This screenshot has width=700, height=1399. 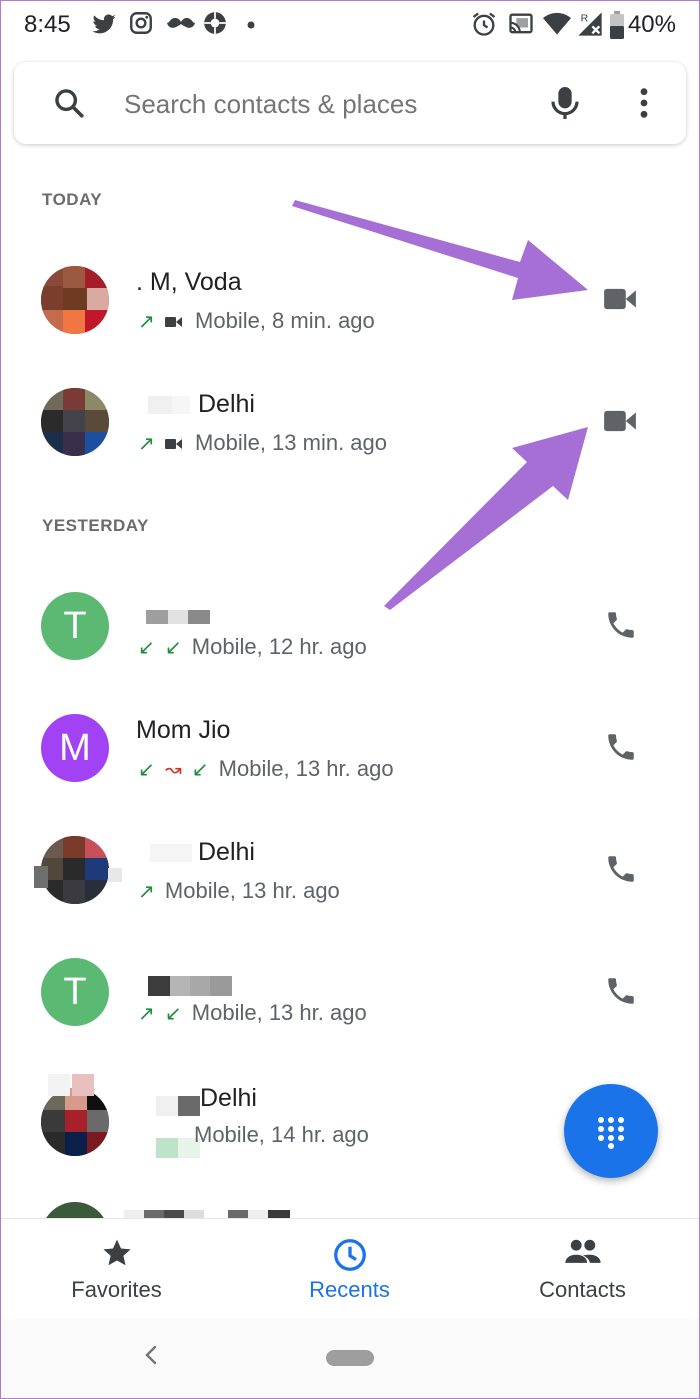 I want to click on signal-icon: R, so click(x=590, y=24).